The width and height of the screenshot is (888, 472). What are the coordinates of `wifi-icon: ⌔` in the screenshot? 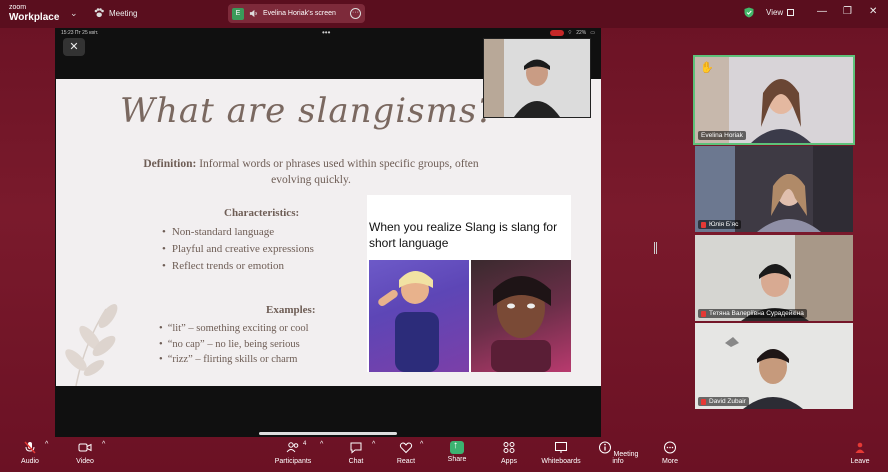 It's located at (570, 33).